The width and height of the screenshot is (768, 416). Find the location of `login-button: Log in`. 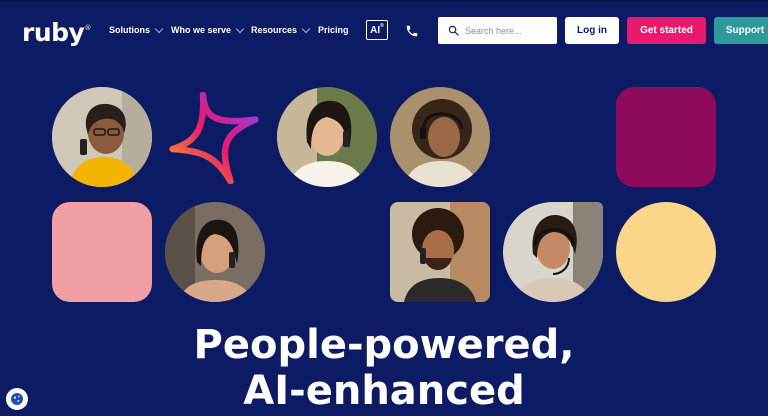

login-button: Log in is located at coordinates (592, 30).